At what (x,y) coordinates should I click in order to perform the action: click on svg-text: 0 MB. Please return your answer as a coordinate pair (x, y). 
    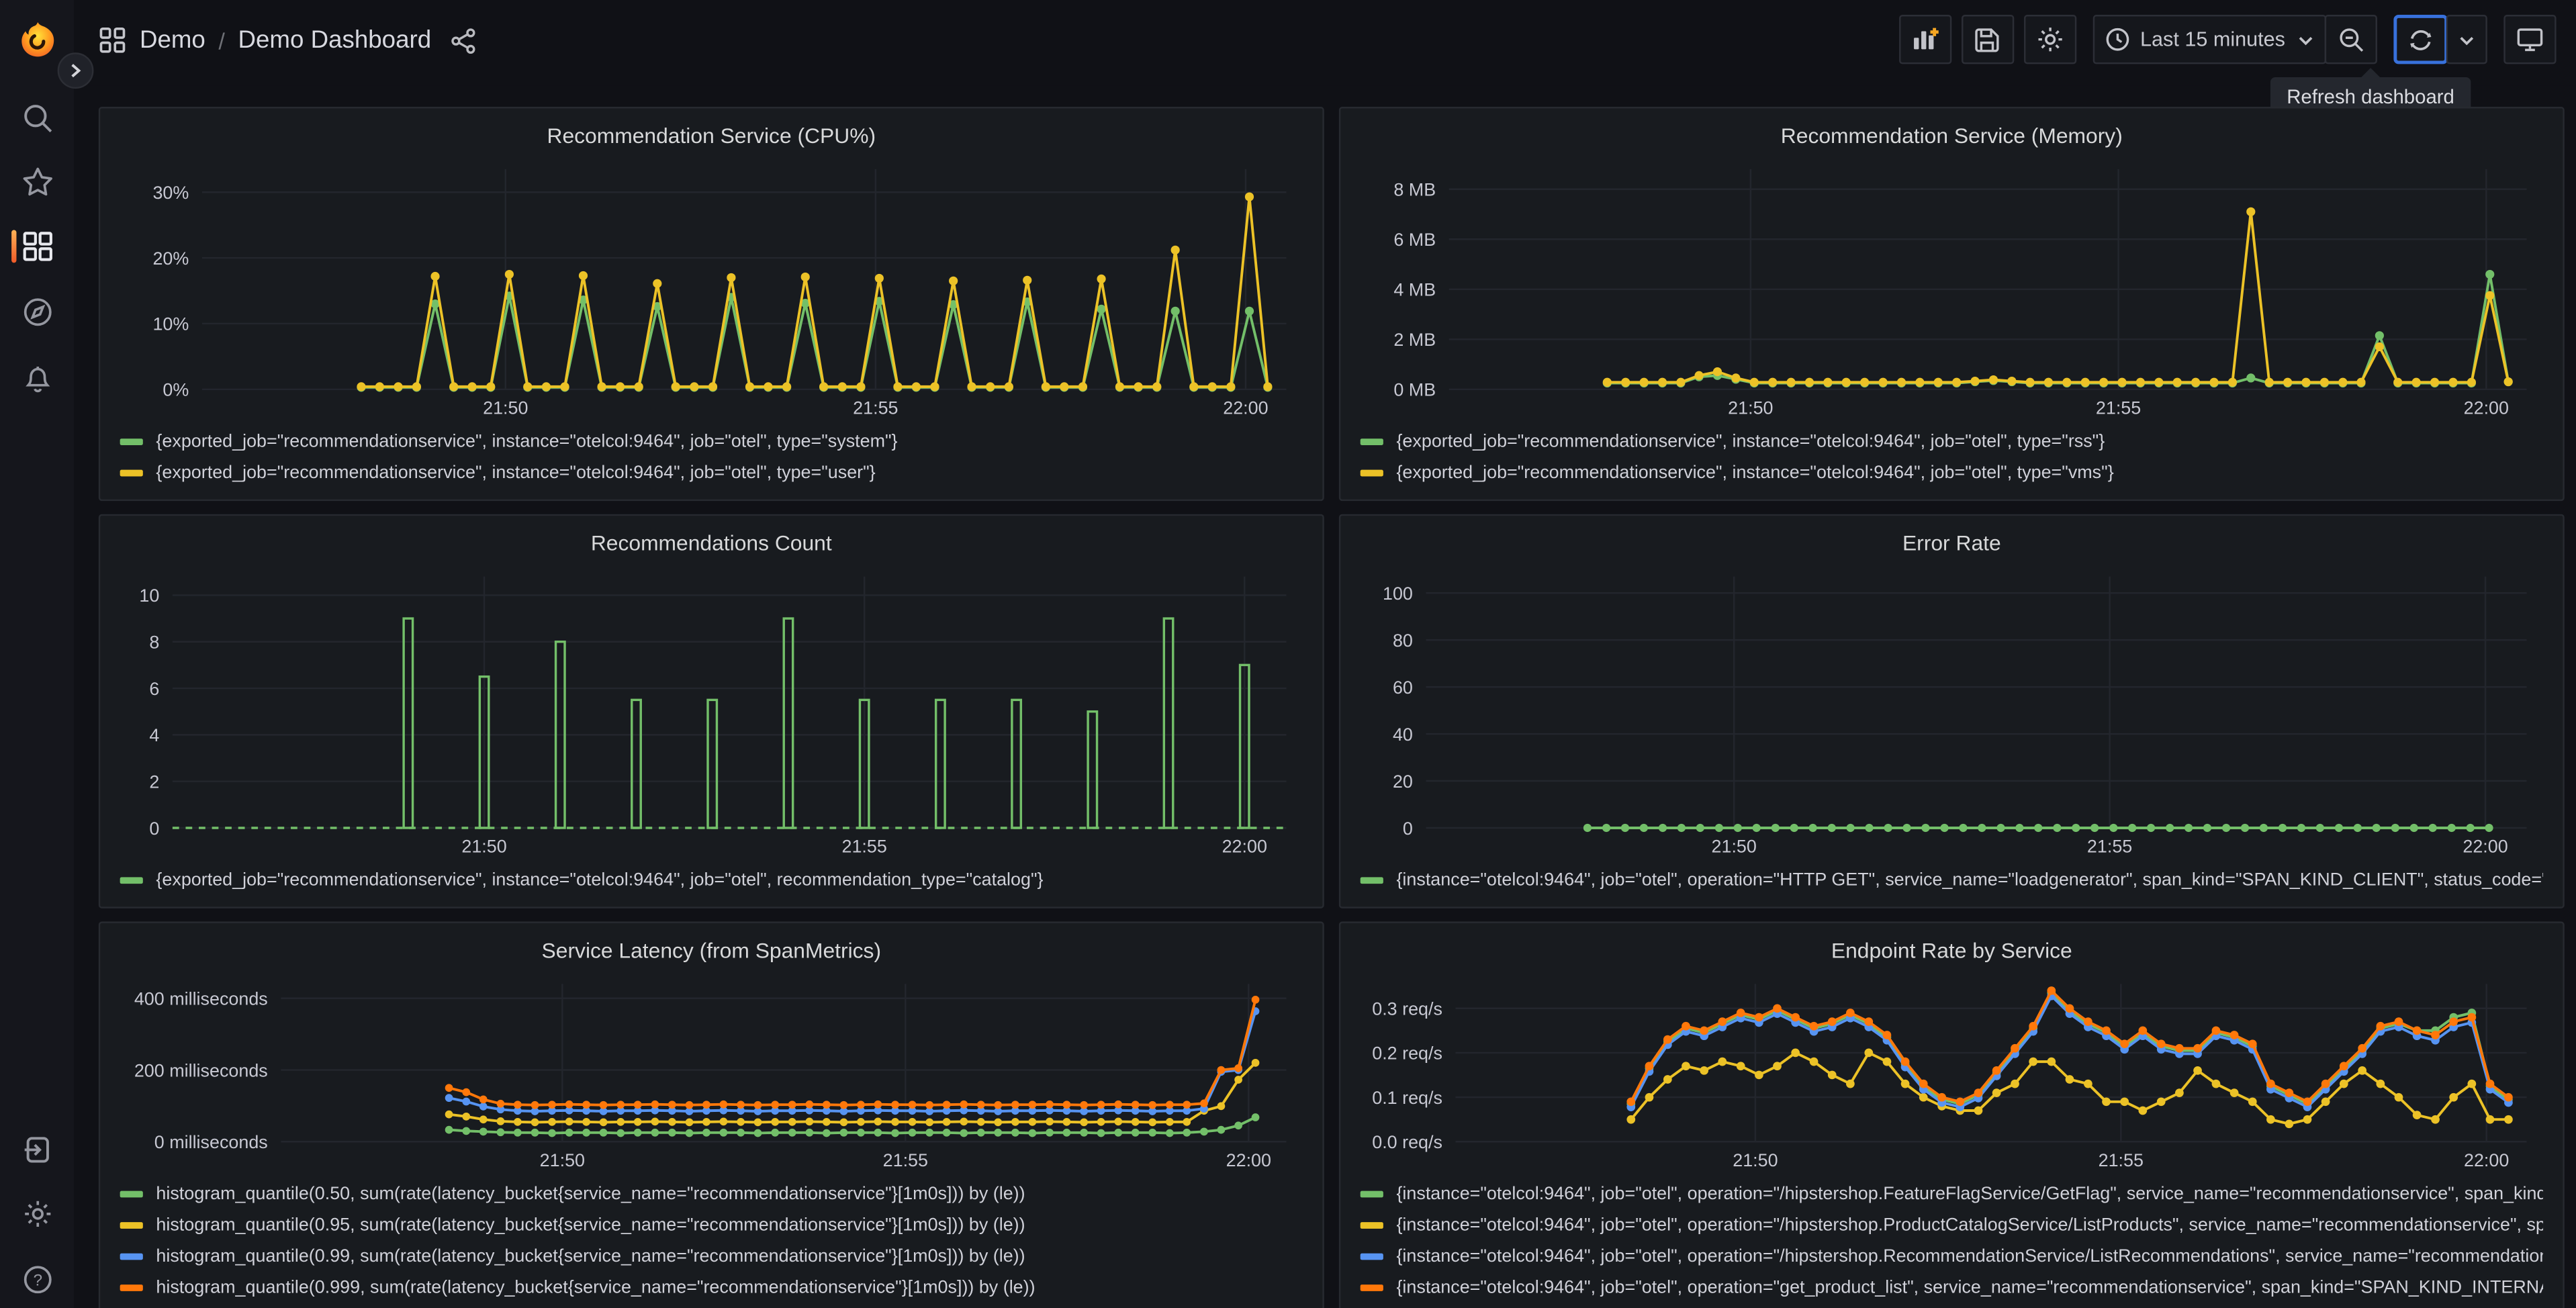
    Looking at the image, I should click on (1414, 390).